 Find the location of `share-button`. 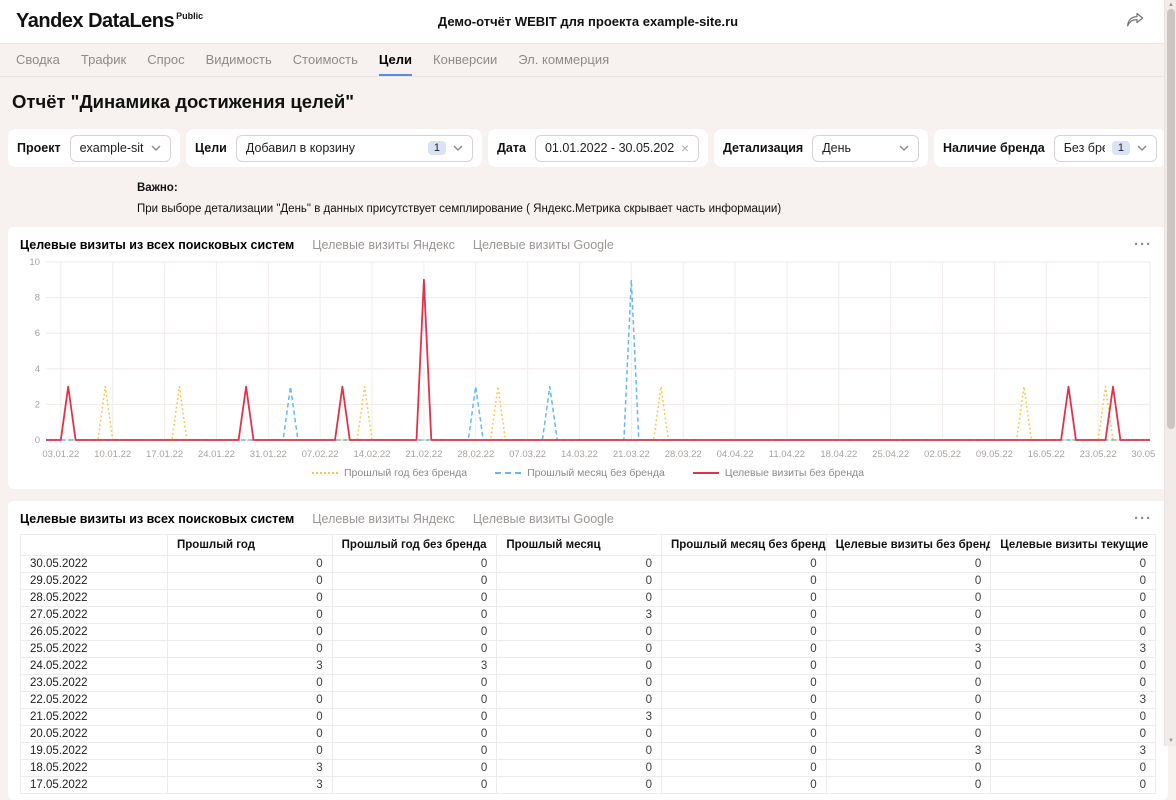

share-button is located at coordinates (1135, 21).